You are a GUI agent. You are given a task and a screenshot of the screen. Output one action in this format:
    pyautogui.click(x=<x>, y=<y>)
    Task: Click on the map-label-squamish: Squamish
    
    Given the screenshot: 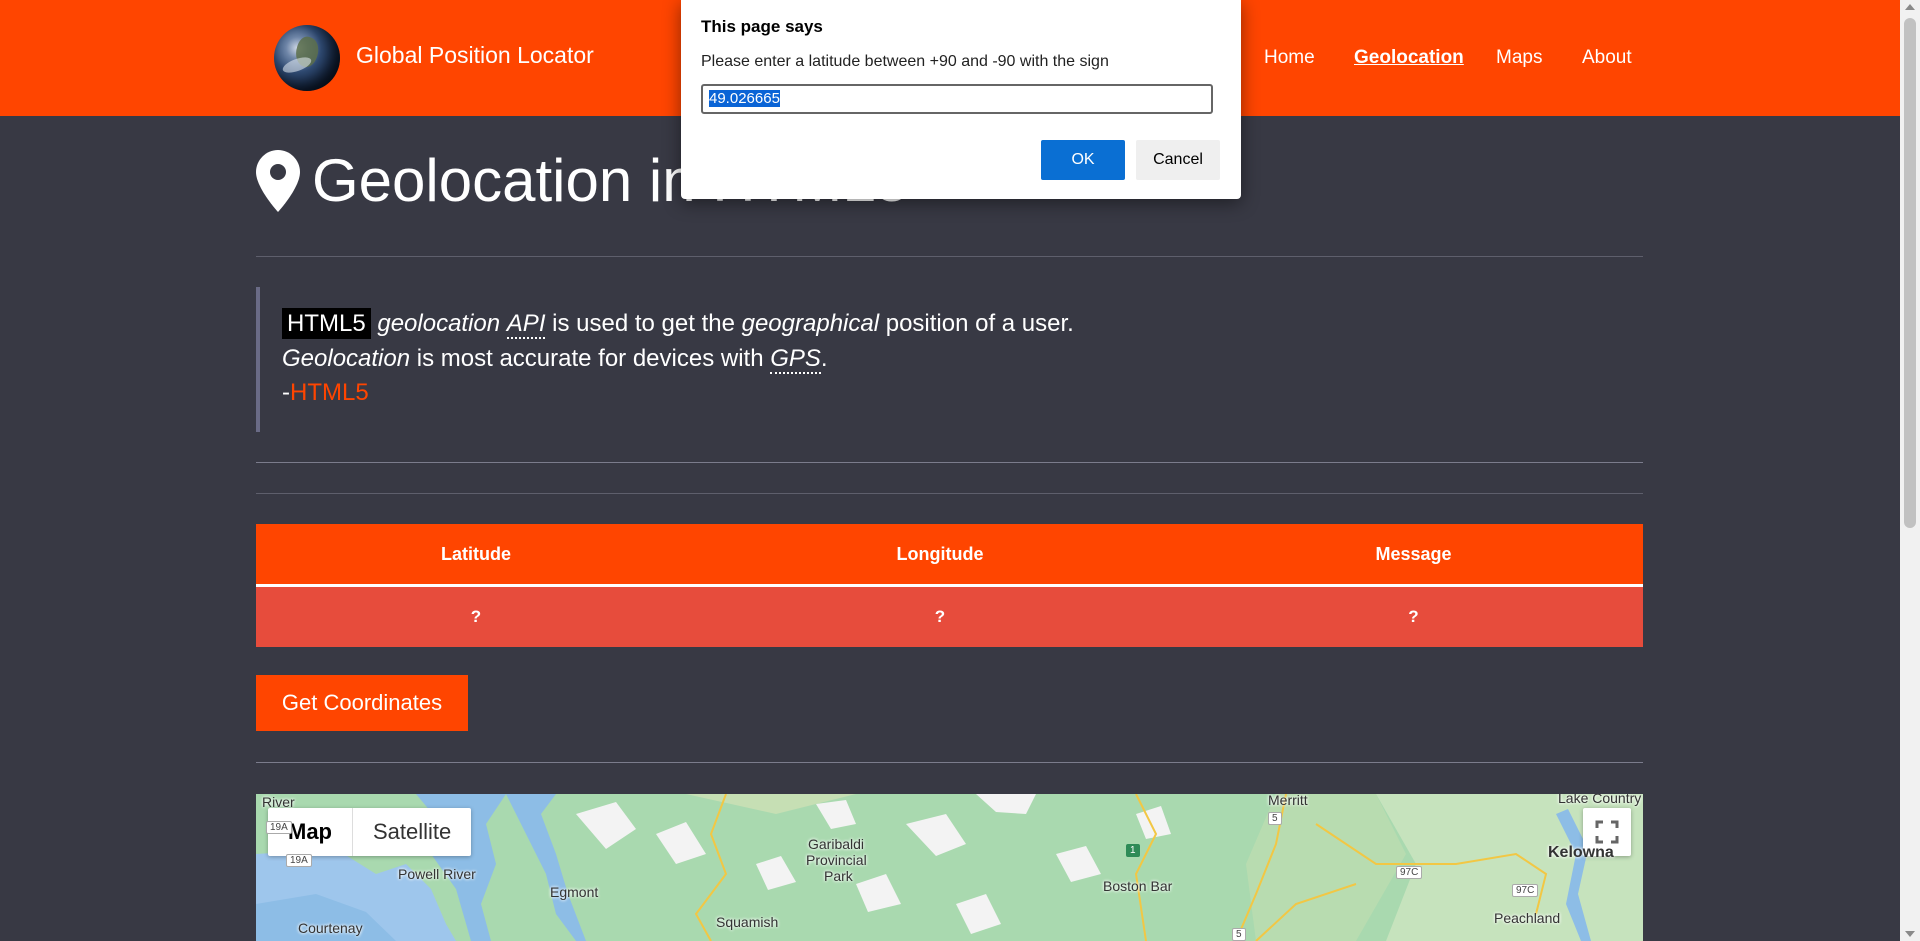 What is the action you would take?
    pyautogui.click(x=747, y=922)
    